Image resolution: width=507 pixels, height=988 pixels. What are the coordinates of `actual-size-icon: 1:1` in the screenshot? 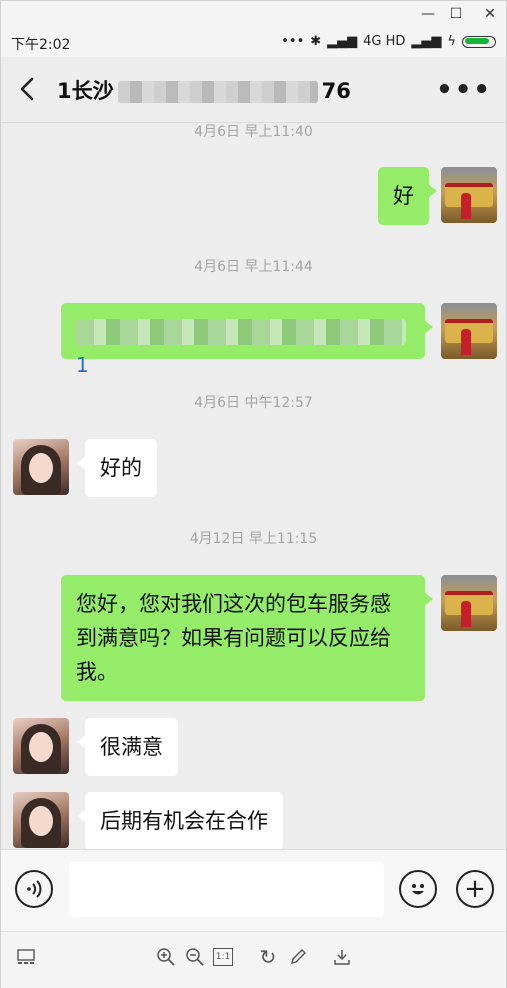 It's located at (223, 957).